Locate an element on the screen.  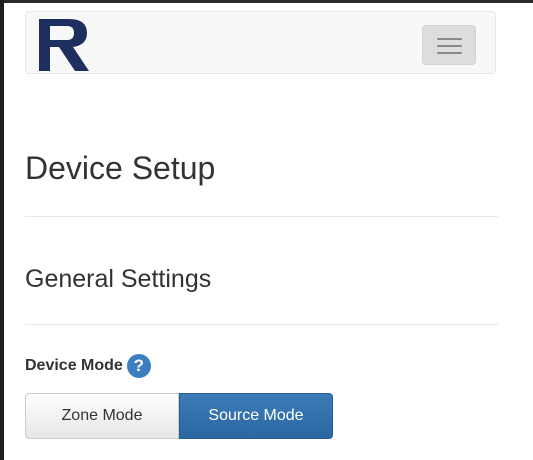
zone-mode-button: Zone Mode is located at coordinates (102, 416).